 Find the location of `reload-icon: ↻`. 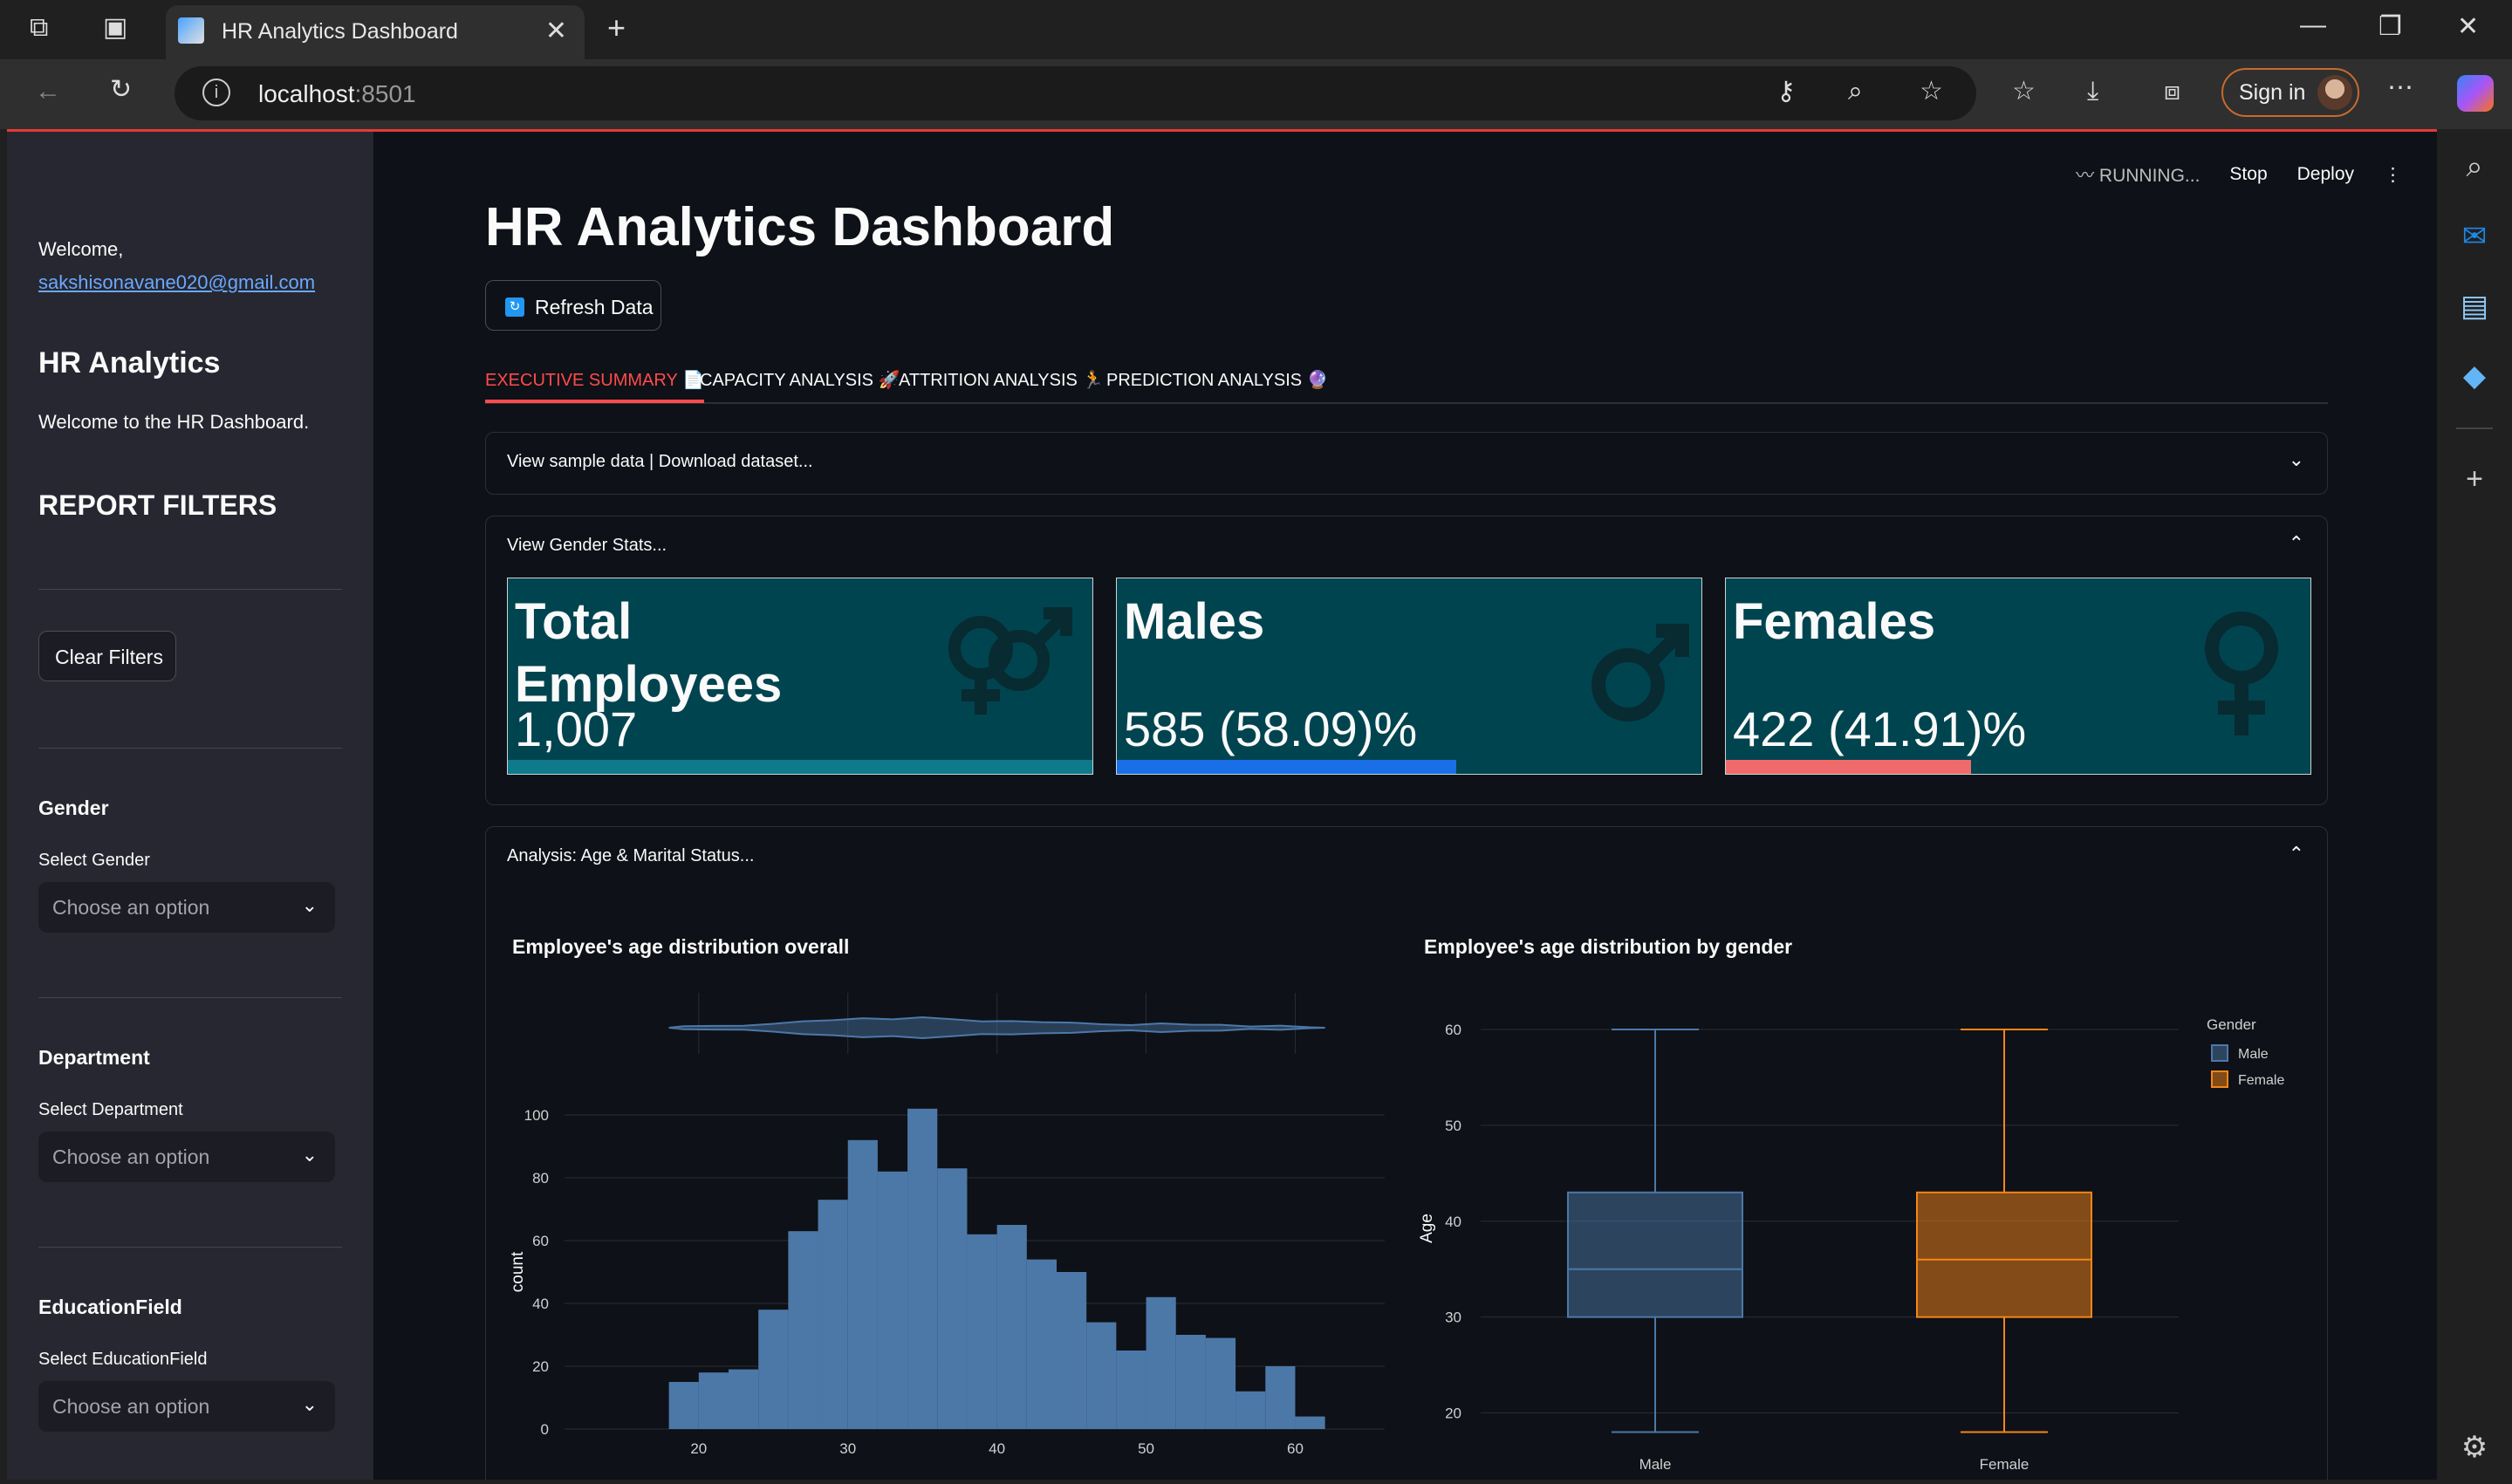

reload-icon: ↻ is located at coordinates (121, 90).